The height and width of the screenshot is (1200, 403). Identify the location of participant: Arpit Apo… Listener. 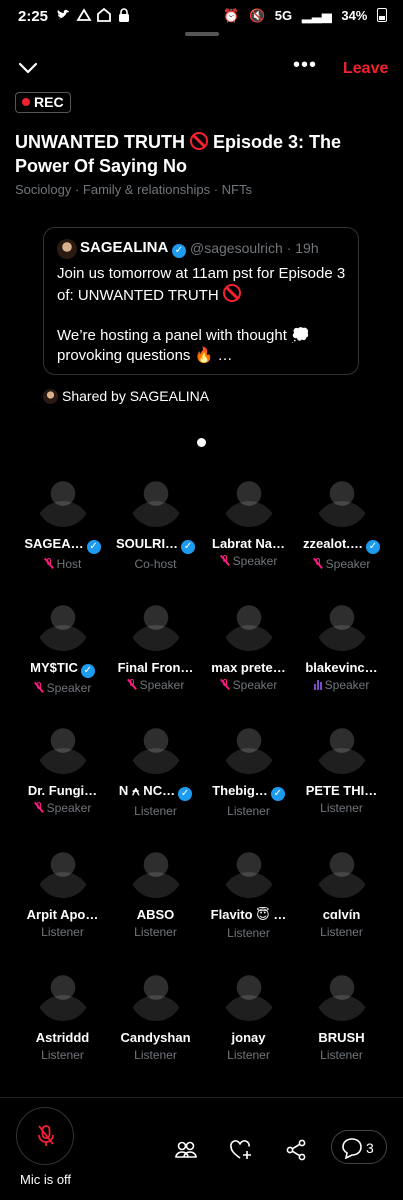
(62, 891).